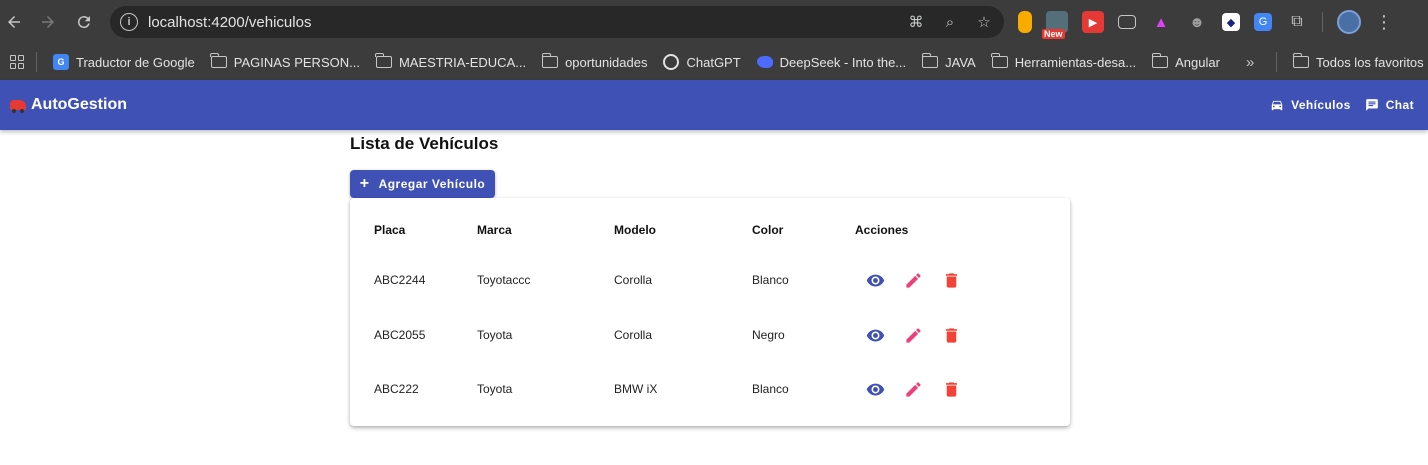 The image size is (1428, 465). What do you see at coordinates (424, 143) in the screenshot?
I see `page-title: Lista de Vehículos` at bounding box center [424, 143].